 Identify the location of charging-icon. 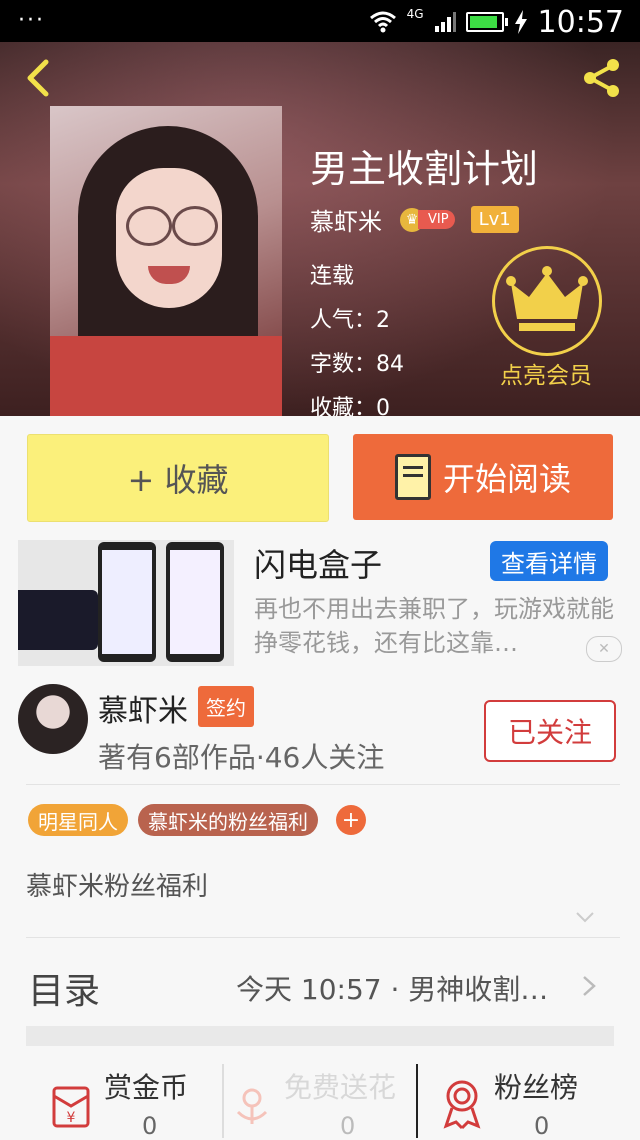
(520, 22).